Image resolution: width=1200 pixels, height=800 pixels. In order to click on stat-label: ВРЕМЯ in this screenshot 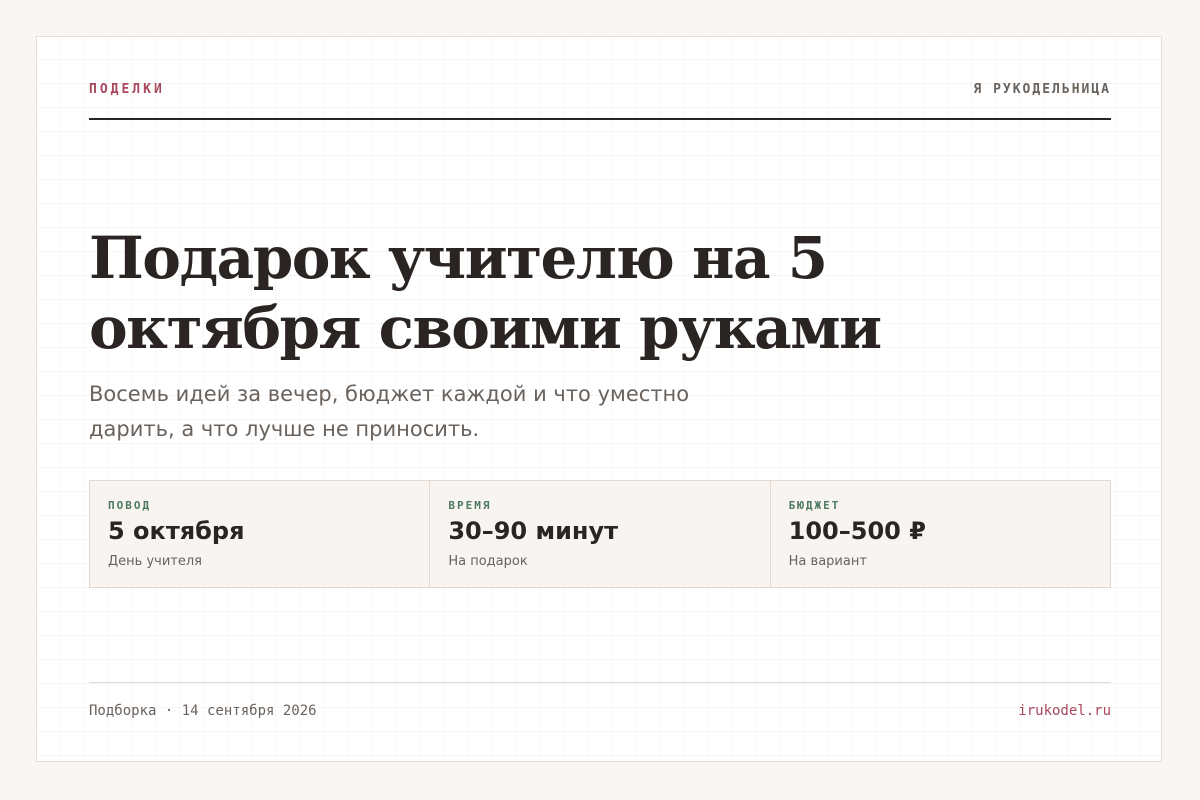, I will do `click(470, 505)`.